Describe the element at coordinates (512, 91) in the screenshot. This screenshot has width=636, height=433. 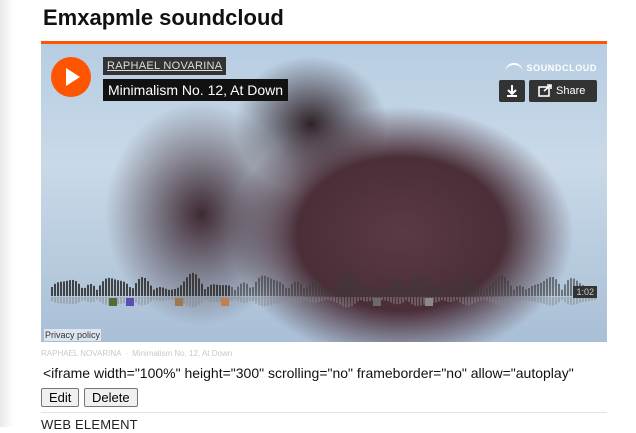
I see `download-button` at that location.